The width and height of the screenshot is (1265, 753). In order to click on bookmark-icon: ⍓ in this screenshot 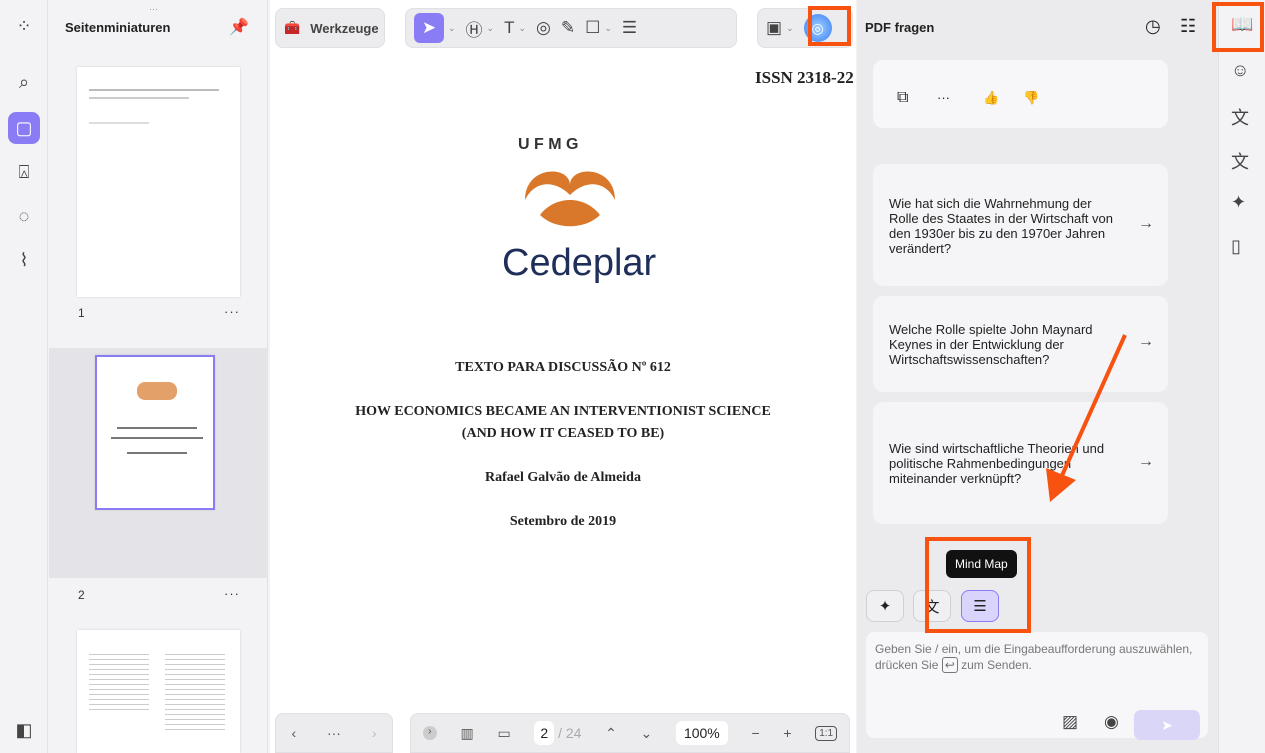, I will do `click(24, 172)`.